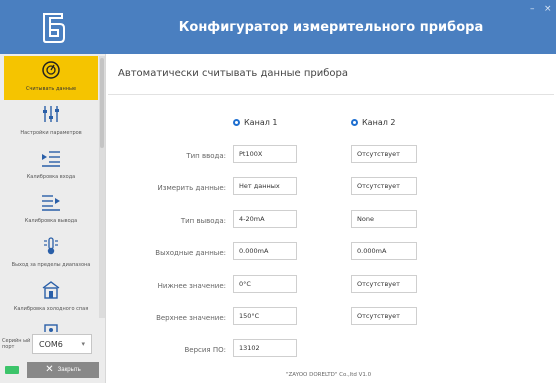 The width and height of the screenshot is (556, 383). I want to click on sidebar-item-device, so click(51, 326).